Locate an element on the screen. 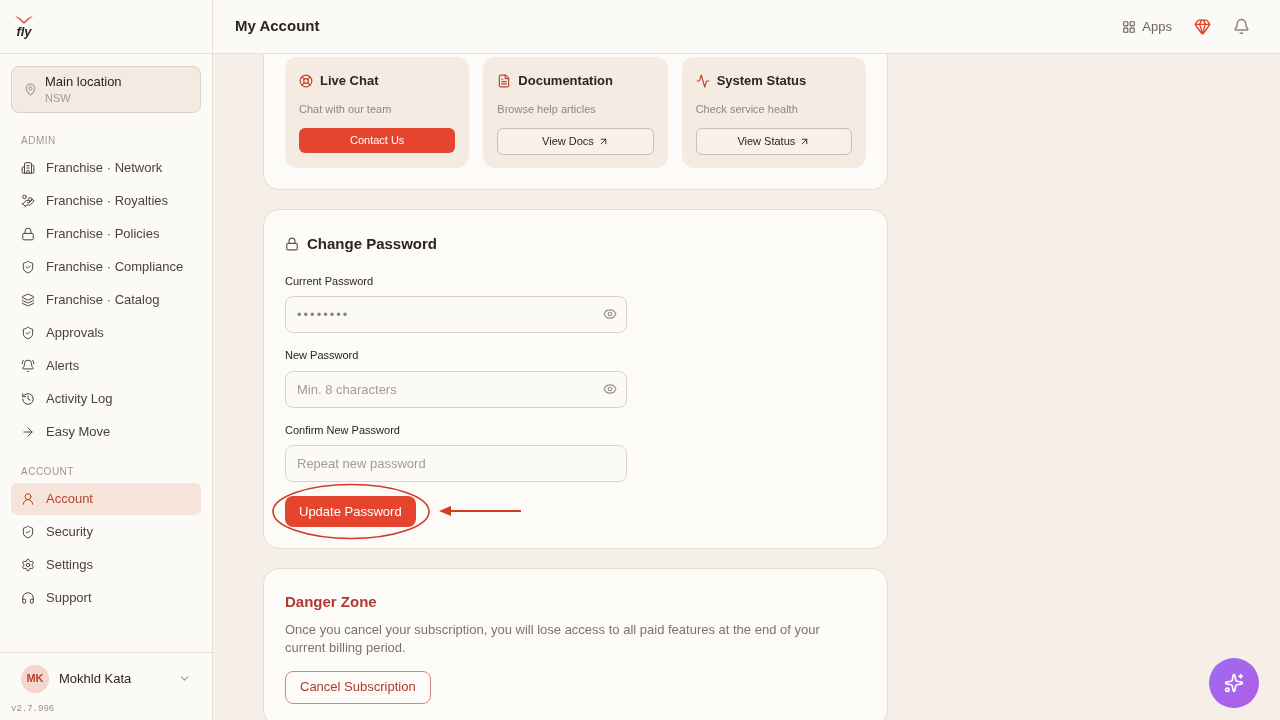  bird-icon is located at coordinates (24, 20).